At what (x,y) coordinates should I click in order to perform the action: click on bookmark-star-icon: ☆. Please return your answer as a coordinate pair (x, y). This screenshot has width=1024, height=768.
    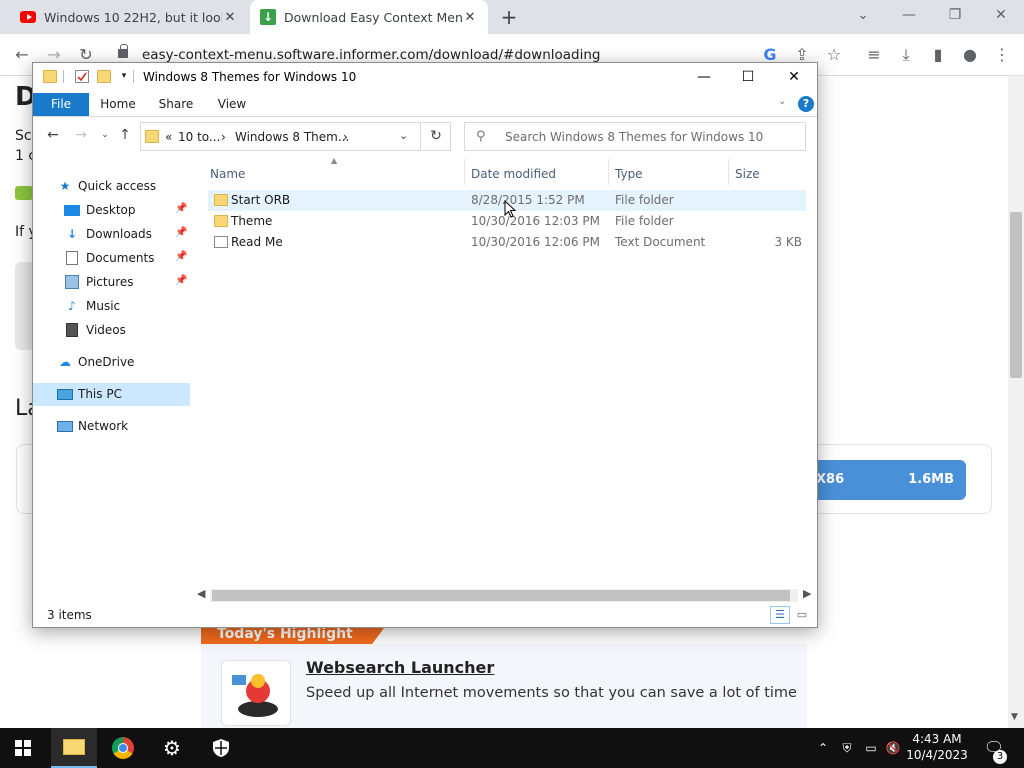
    Looking at the image, I should click on (834, 55).